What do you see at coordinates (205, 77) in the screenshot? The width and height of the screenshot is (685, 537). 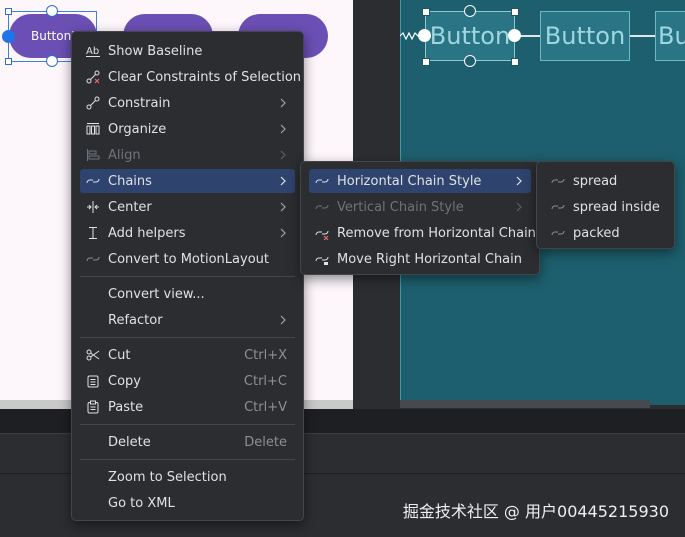 I see `menu-item-label: Clear Constraints of Selection` at bounding box center [205, 77].